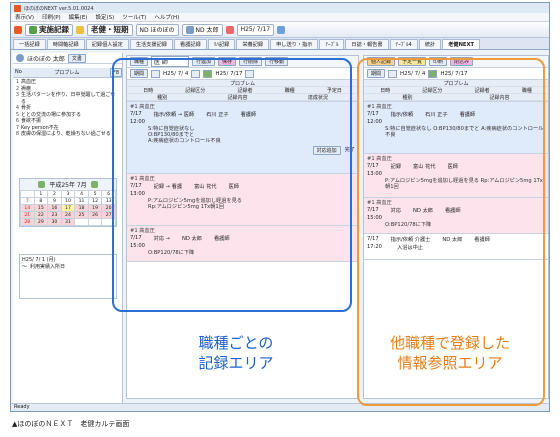 This screenshot has height=437, width=560. I want to click on problem-title-header: プロブレム, so click(67, 73).